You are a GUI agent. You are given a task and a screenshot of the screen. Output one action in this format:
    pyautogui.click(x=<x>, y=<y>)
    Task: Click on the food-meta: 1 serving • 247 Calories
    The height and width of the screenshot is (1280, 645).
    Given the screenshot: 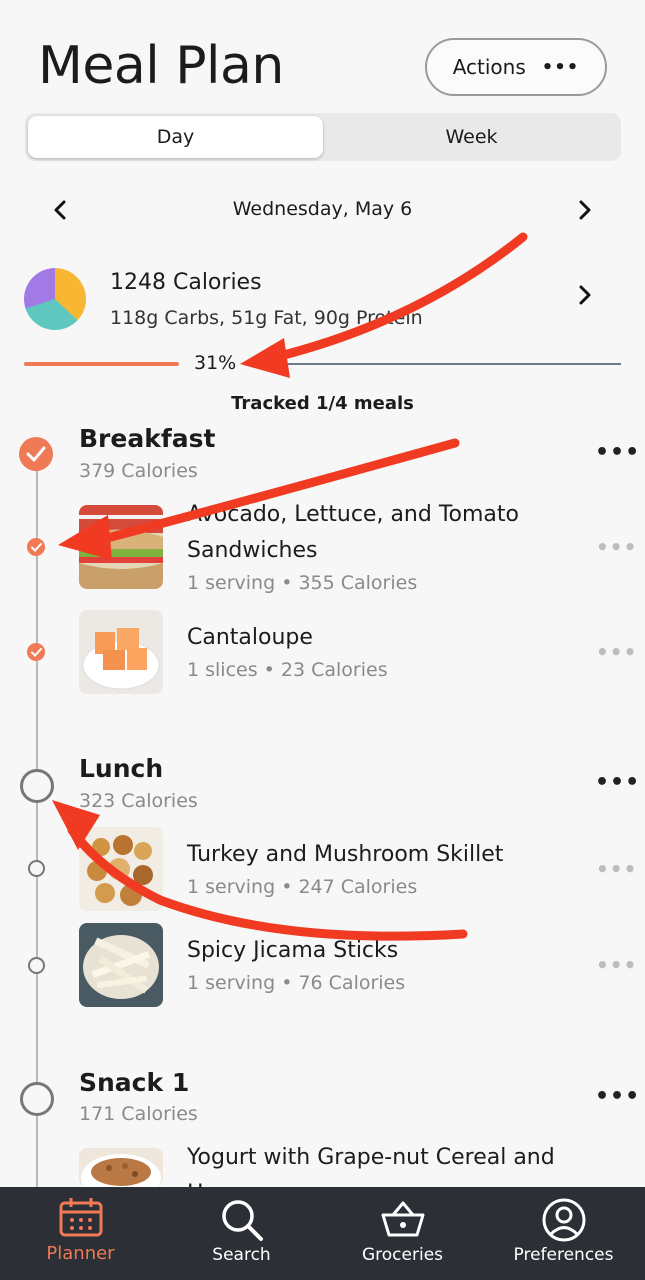 What is the action you would take?
    pyautogui.click(x=302, y=887)
    